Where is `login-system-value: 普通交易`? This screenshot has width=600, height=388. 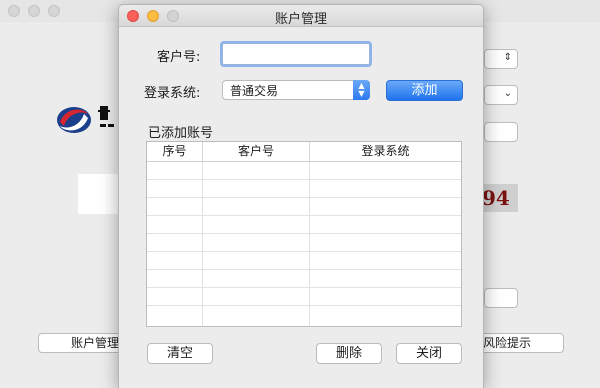
login-system-value: 普通交易 is located at coordinates (254, 91).